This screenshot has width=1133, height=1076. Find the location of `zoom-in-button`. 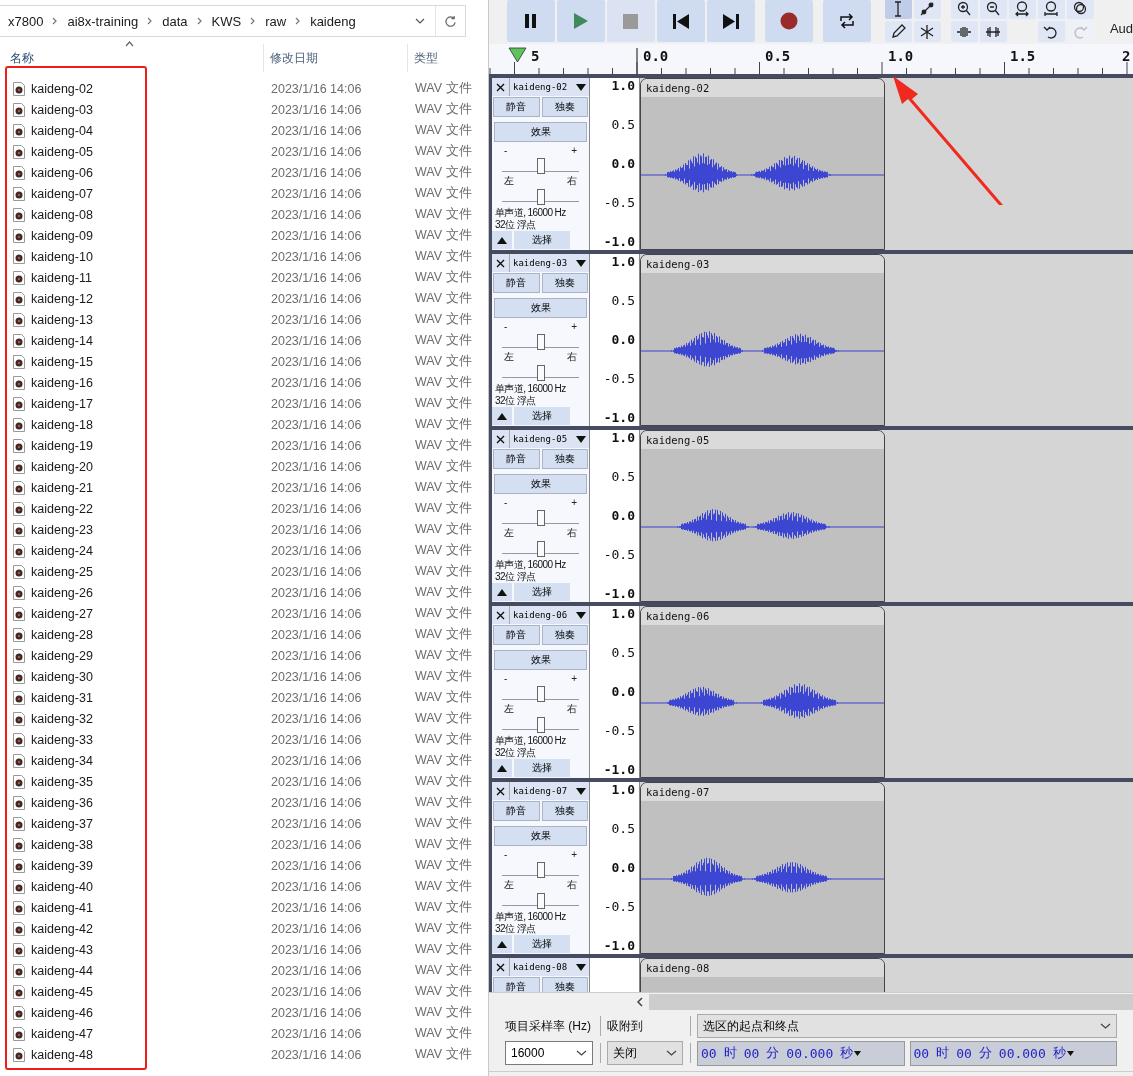

zoom-in-button is located at coordinates (964, 9).